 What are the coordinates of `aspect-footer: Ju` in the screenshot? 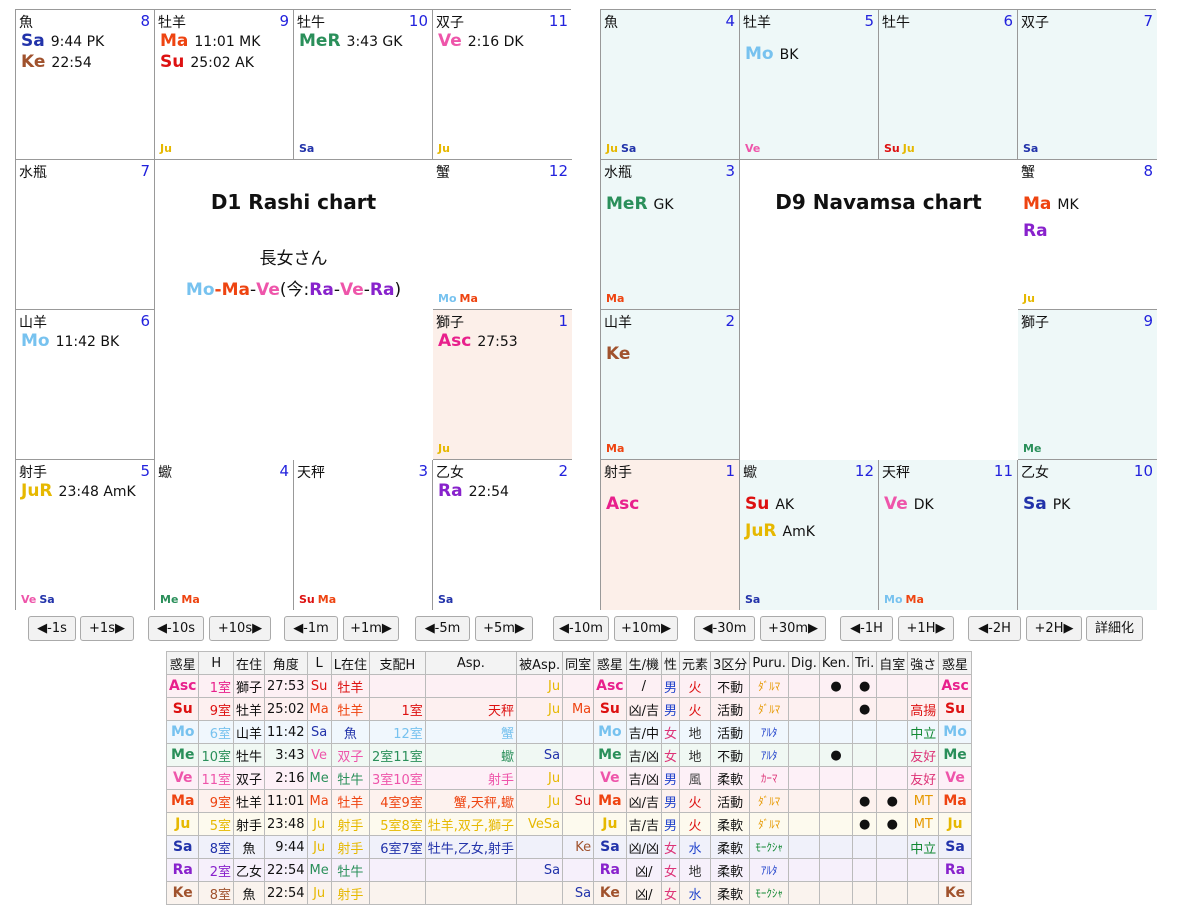 It's located at (445, 448).